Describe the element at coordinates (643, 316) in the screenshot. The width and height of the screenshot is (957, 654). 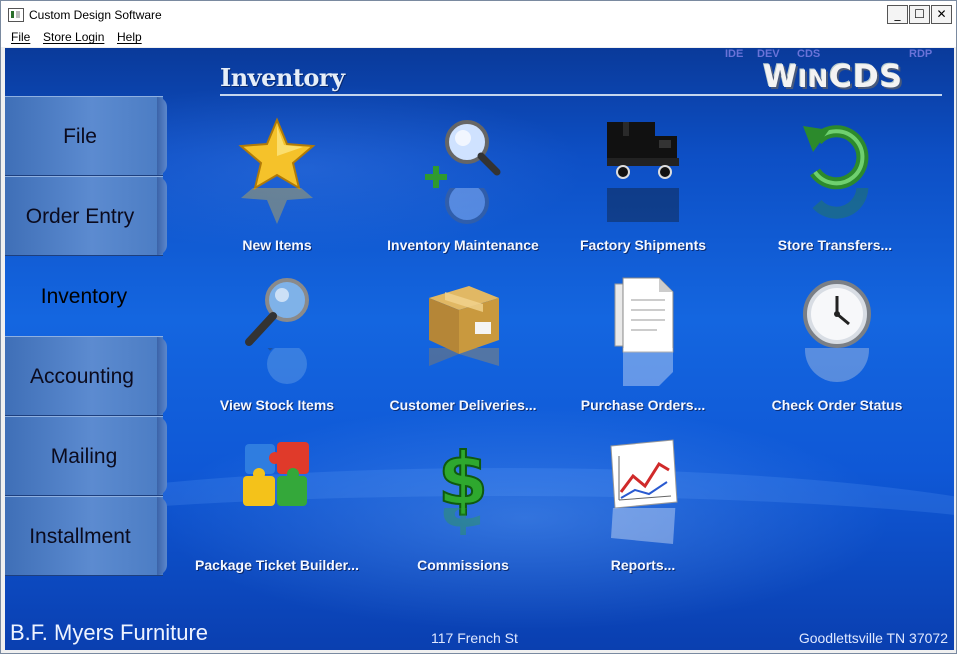
I see `documents-icon` at that location.